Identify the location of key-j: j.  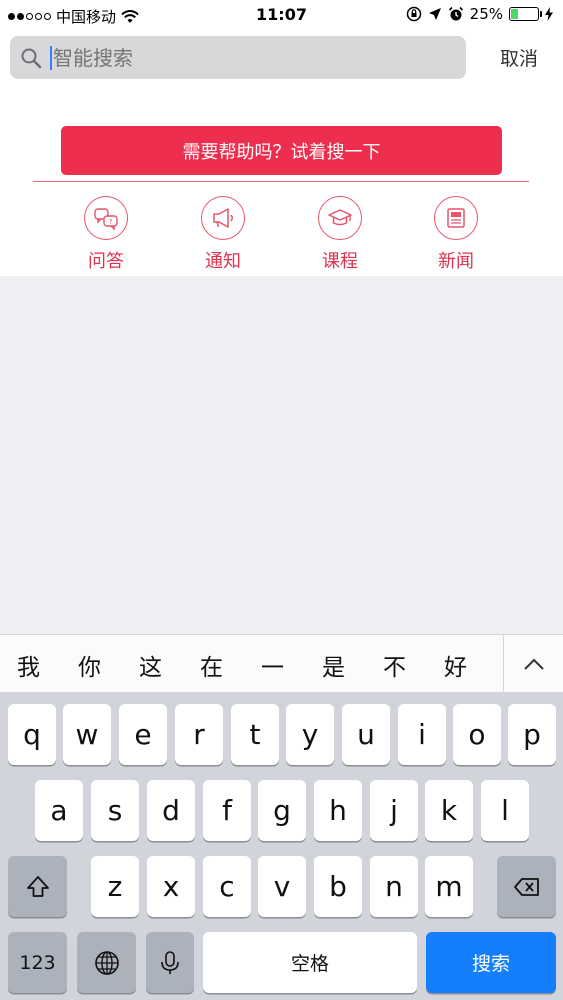
(394, 810).